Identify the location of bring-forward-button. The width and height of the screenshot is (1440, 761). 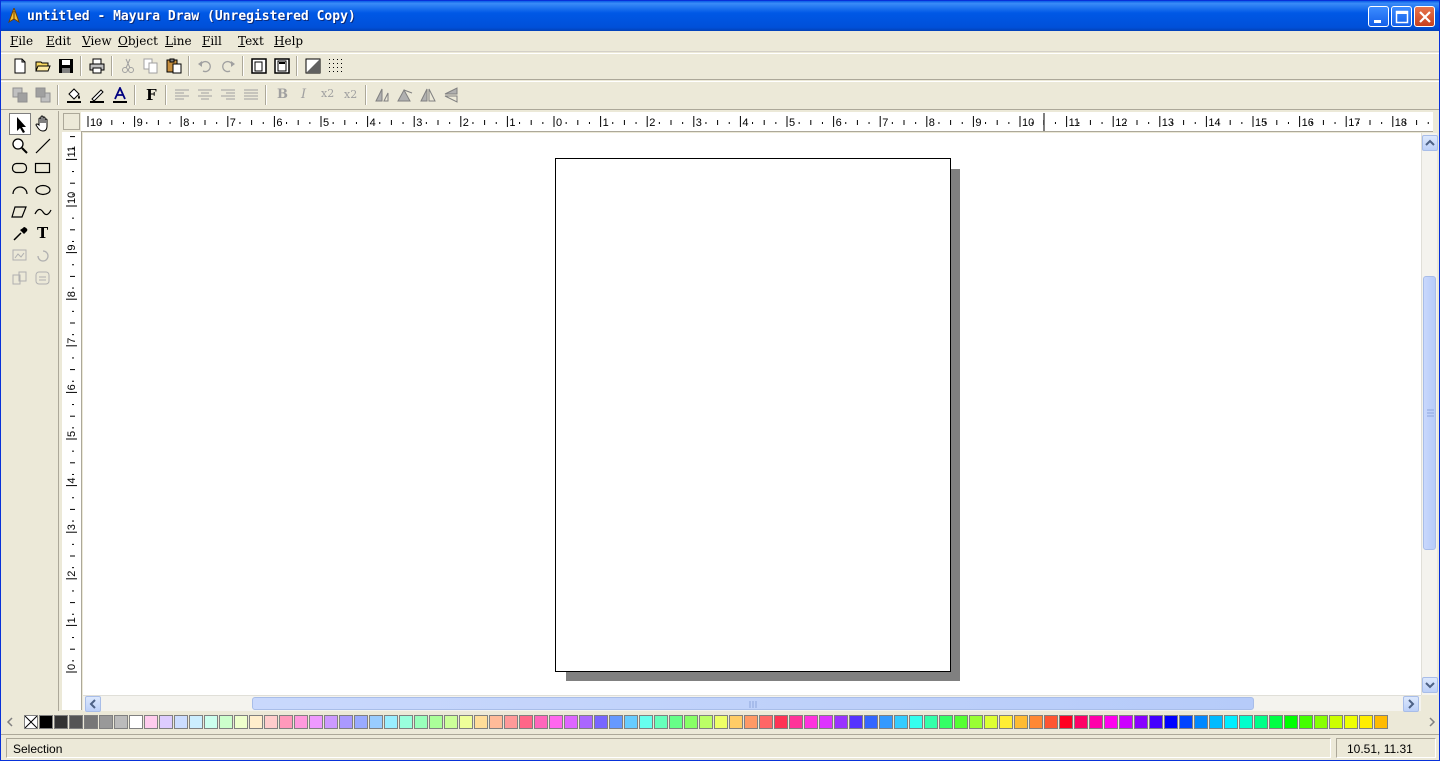
(20, 95).